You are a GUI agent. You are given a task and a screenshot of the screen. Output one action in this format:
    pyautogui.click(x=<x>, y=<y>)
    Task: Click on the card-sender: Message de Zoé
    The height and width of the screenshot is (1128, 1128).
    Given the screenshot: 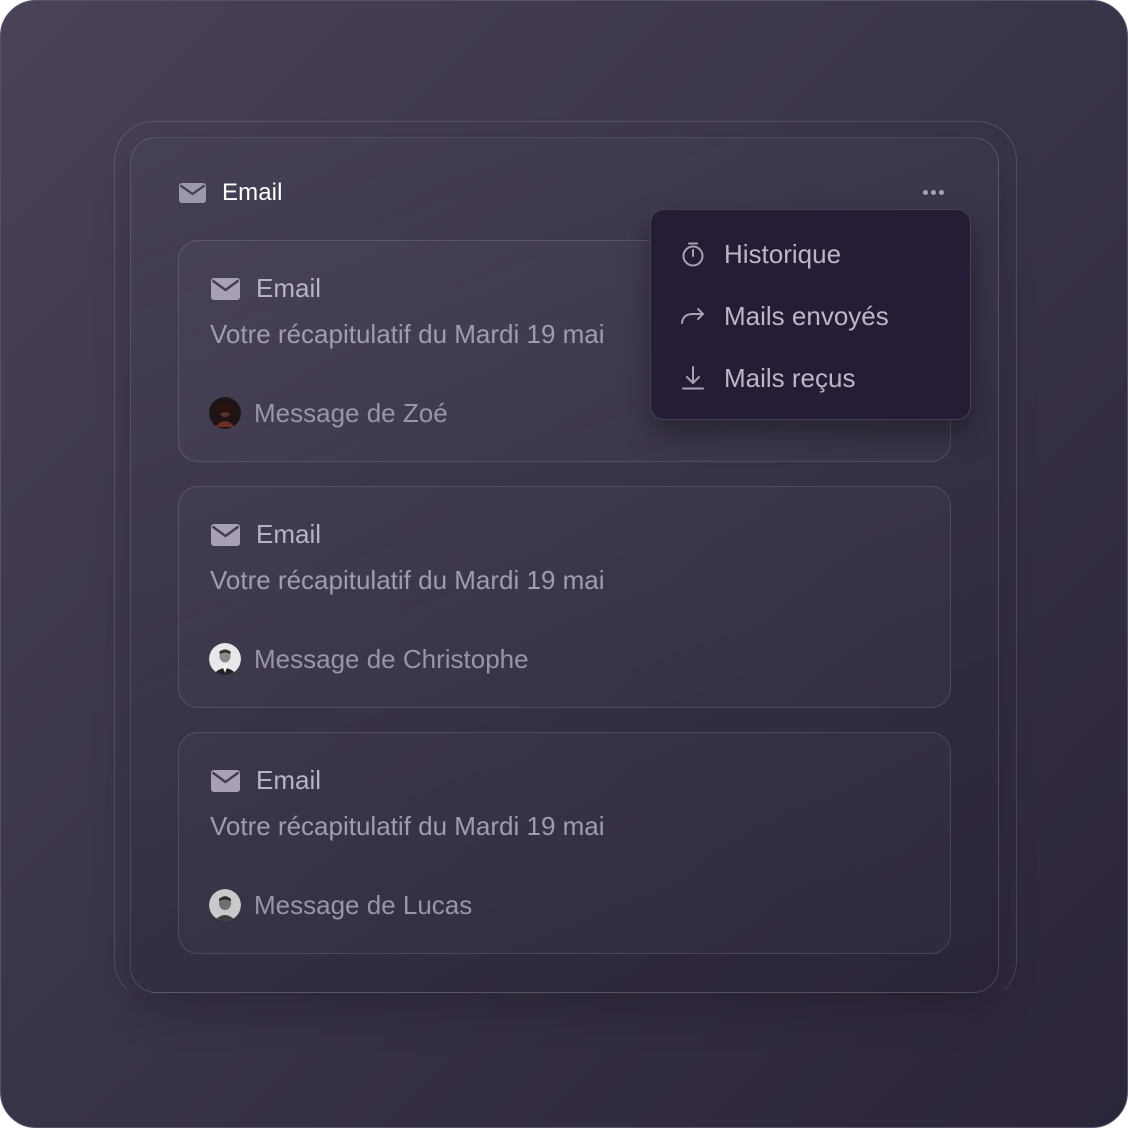 What is the action you would take?
    pyautogui.click(x=328, y=413)
    